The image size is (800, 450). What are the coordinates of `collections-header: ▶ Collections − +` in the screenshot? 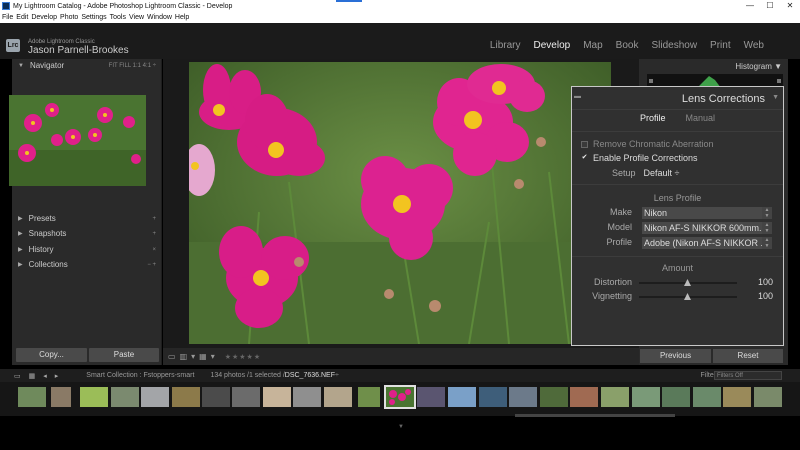 It's located at (87, 264).